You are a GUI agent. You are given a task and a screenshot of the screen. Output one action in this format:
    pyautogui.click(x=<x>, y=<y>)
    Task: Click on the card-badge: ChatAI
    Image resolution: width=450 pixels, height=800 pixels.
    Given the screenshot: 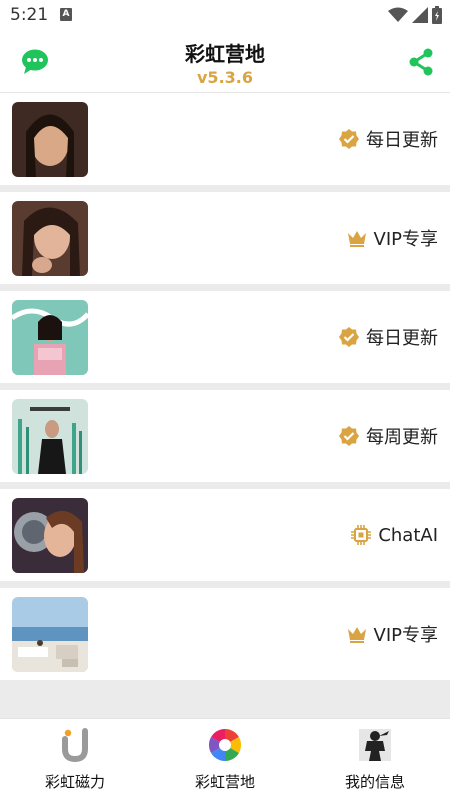 What is the action you would take?
    pyautogui.click(x=394, y=535)
    